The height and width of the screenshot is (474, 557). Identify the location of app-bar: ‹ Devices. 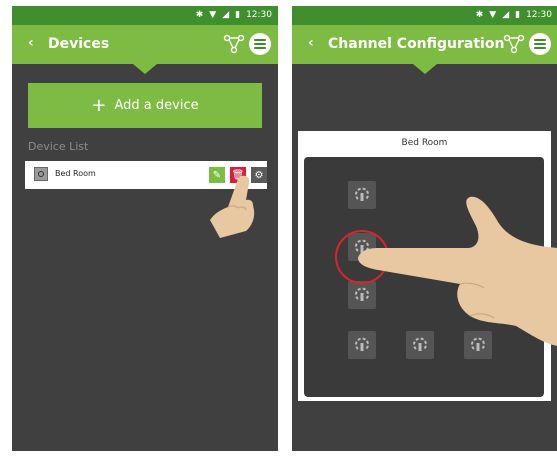
(145, 44).